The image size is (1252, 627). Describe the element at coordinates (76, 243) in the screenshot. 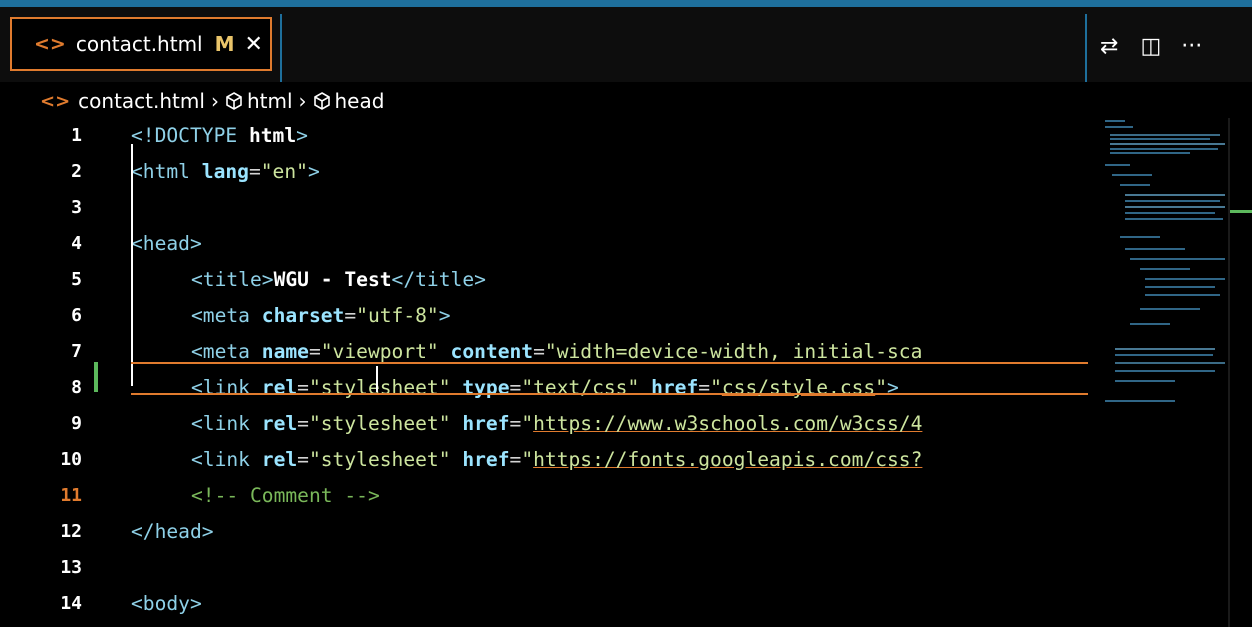

I see `line-number: 4` at that location.